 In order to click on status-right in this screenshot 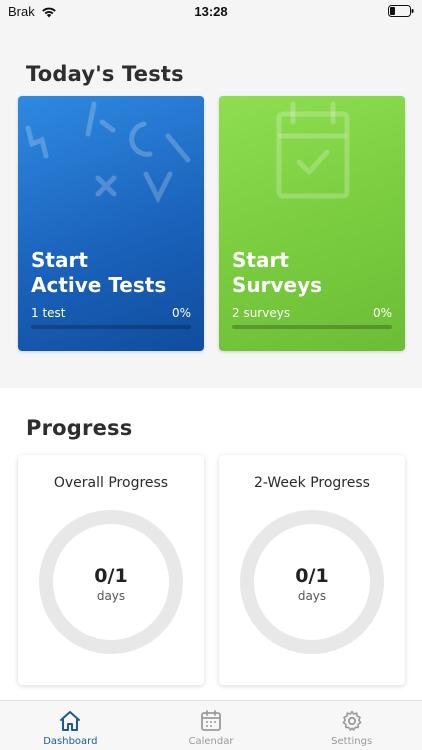, I will do `click(401, 11)`.